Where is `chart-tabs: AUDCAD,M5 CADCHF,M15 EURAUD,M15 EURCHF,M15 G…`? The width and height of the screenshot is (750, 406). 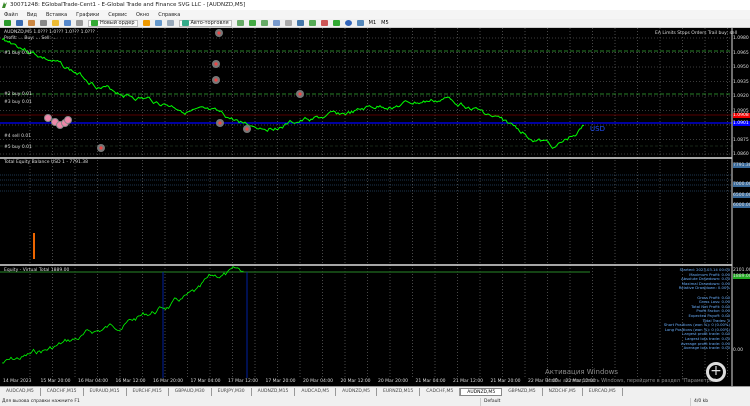
chart-tabs: AUDCAD,M5 CADCHF,M15 EURAUD,M15 EURCHF,M15 G… is located at coordinates (375, 391).